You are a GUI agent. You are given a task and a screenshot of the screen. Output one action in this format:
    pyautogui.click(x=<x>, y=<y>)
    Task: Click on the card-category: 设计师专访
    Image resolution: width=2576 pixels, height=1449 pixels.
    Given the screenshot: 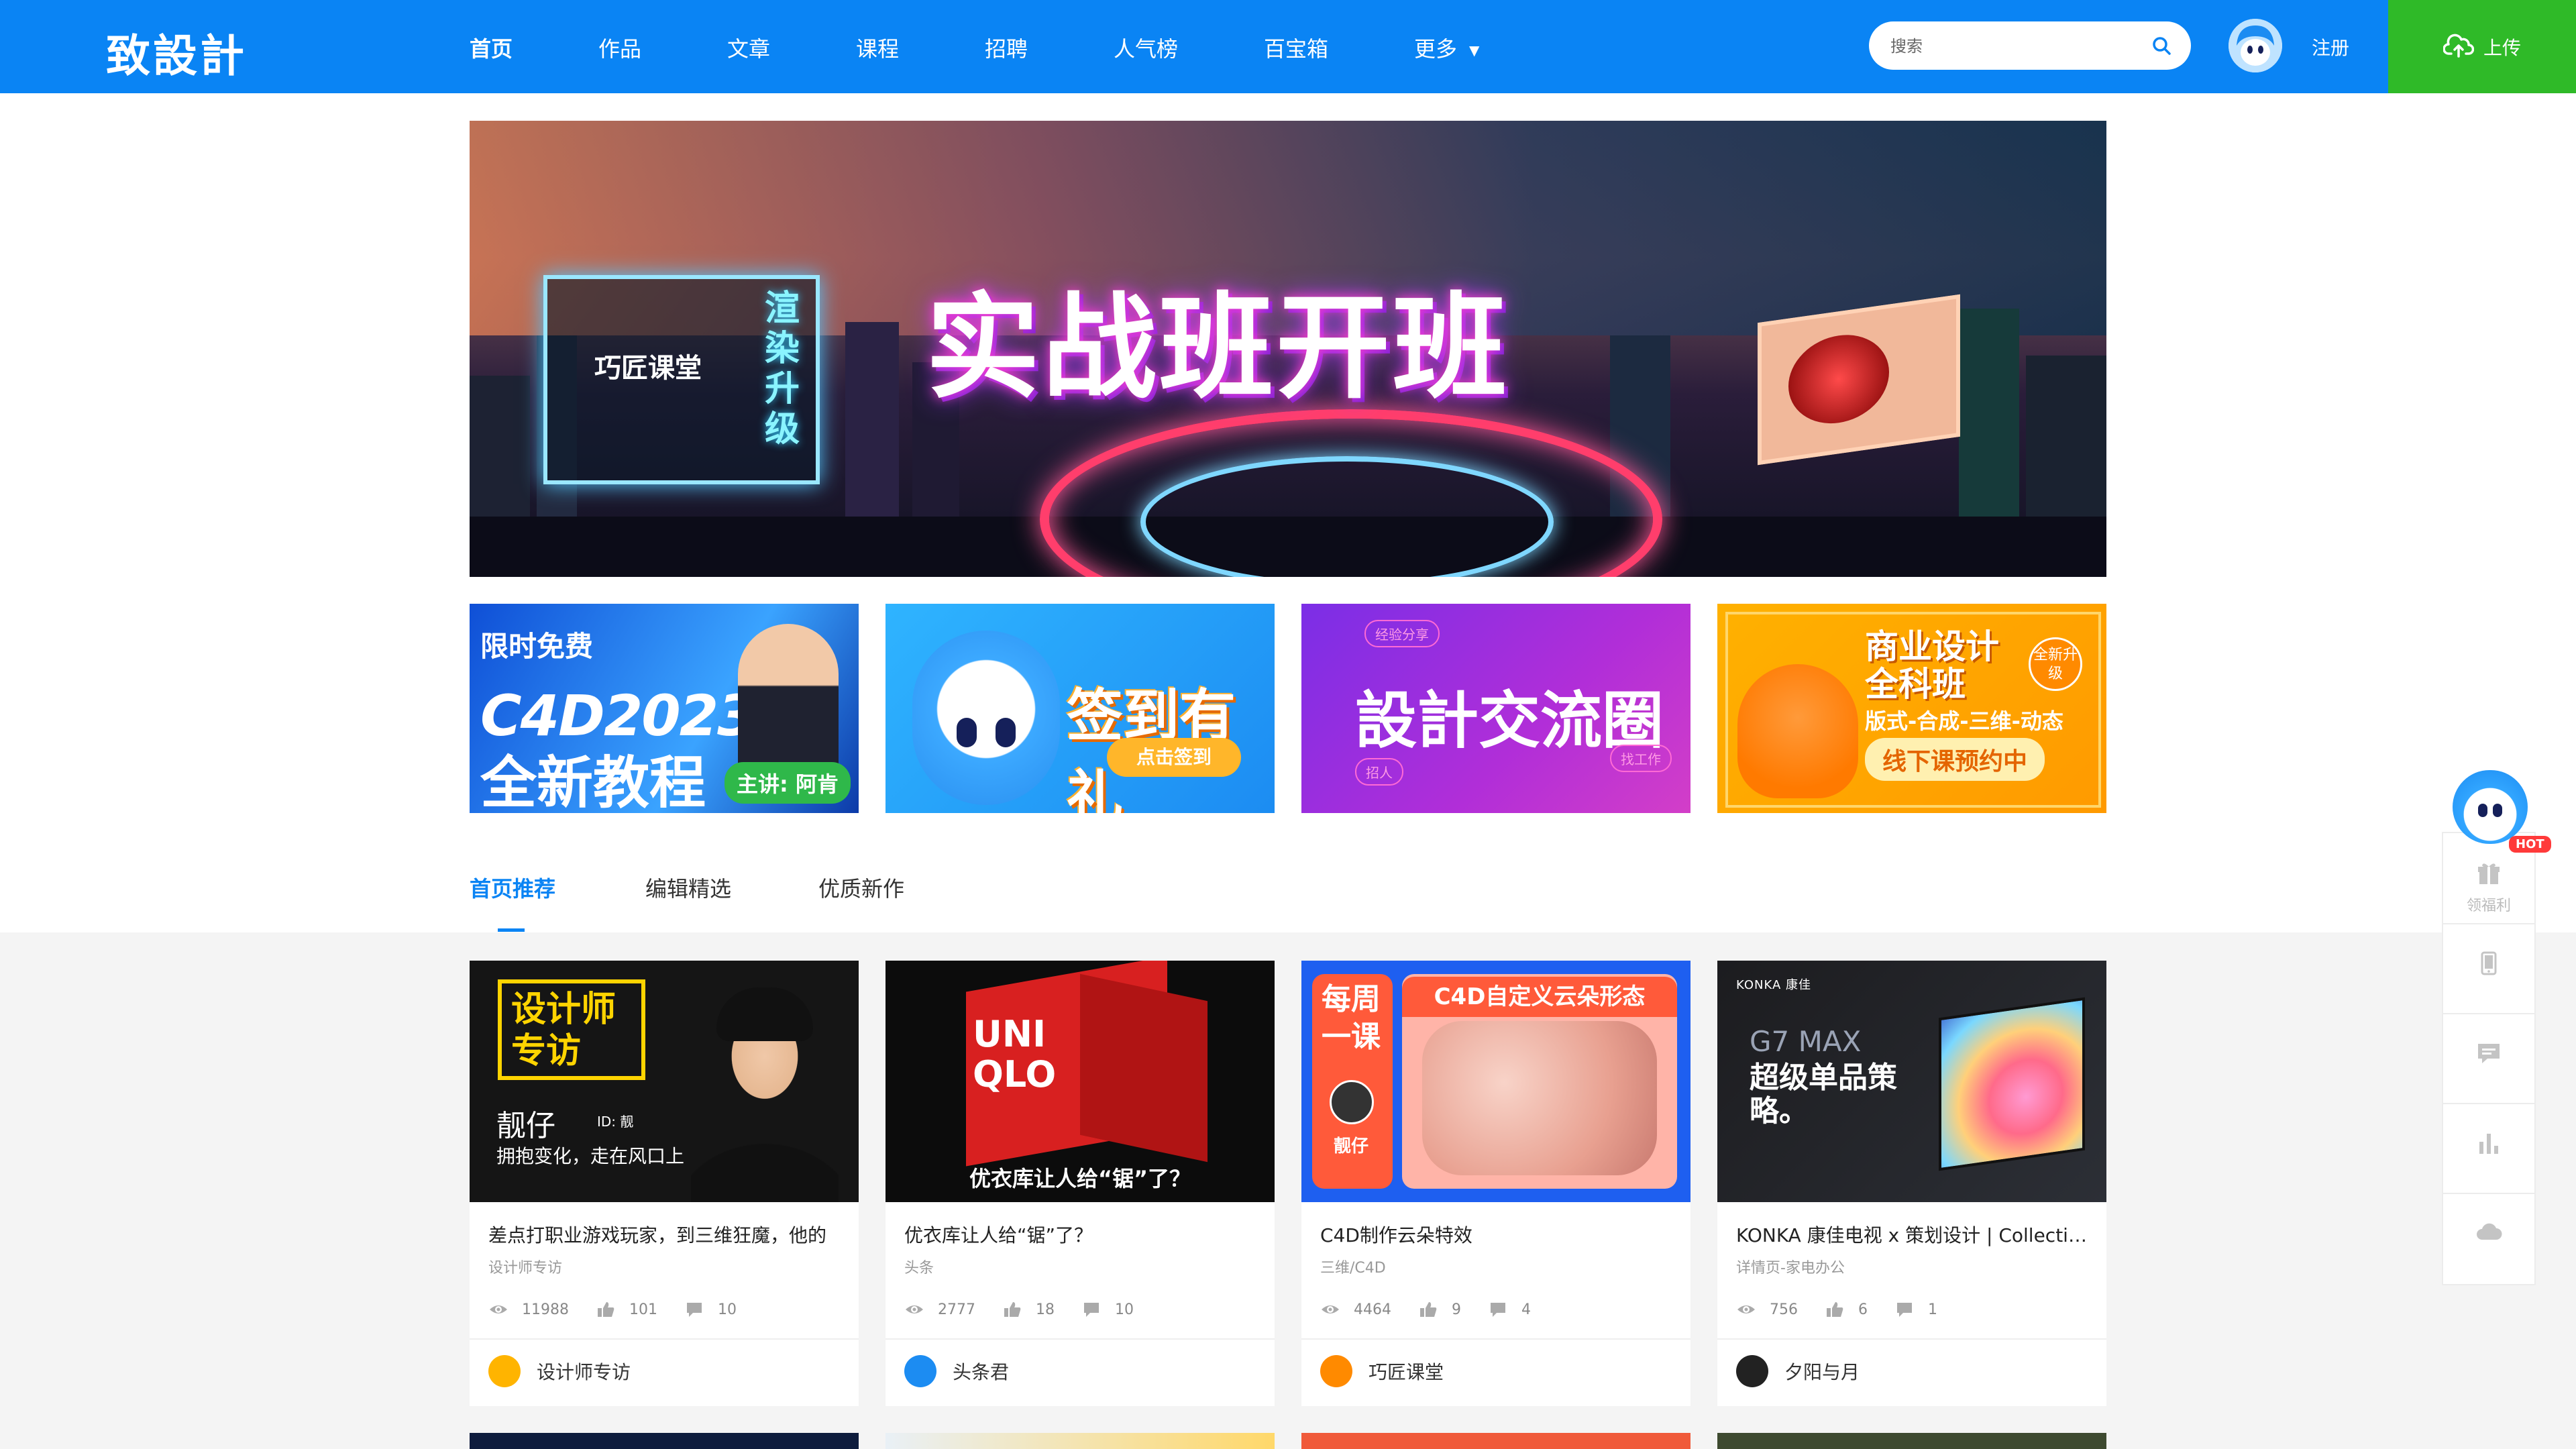 What is the action you would take?
    pyautogui.click(x=525, y=1266)
    